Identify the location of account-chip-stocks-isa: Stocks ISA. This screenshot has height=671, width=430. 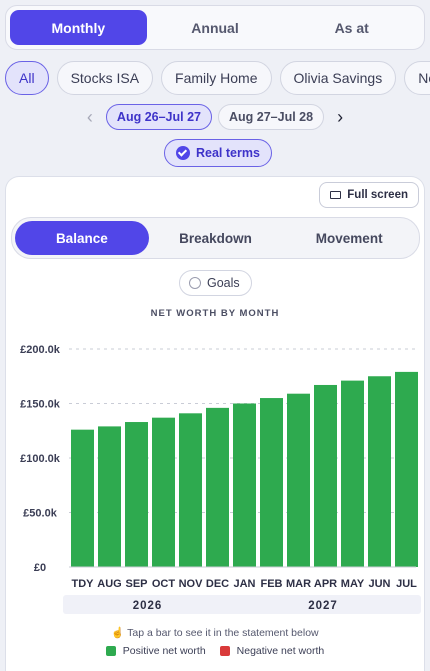
(105, 78).